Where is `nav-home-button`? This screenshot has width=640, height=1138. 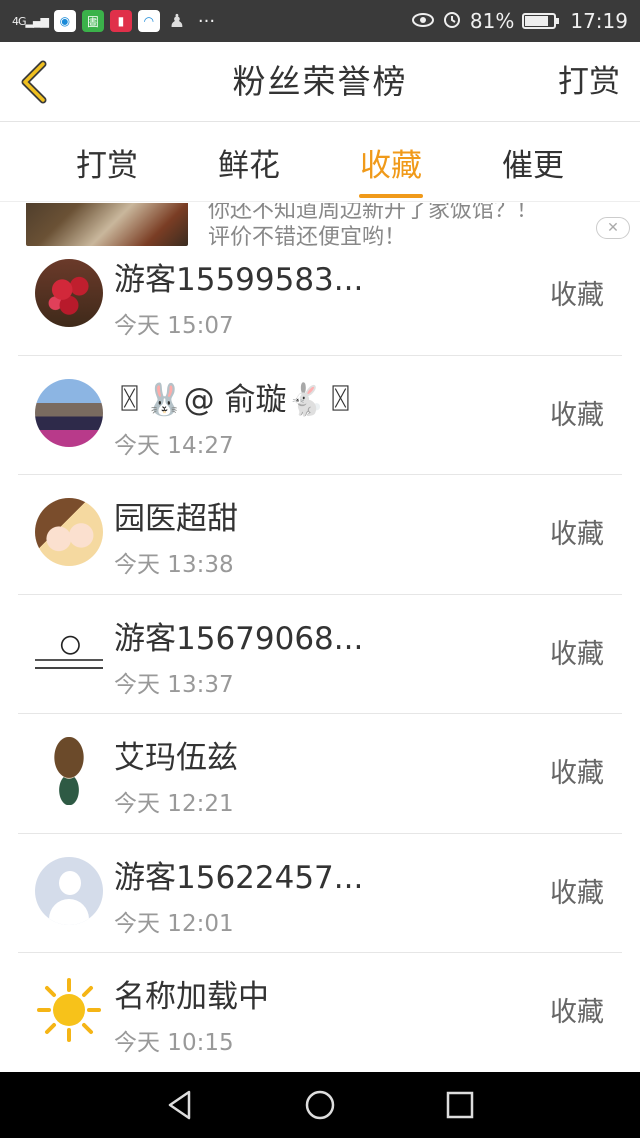 nav-home-button is located at coordinates (320, 1105).